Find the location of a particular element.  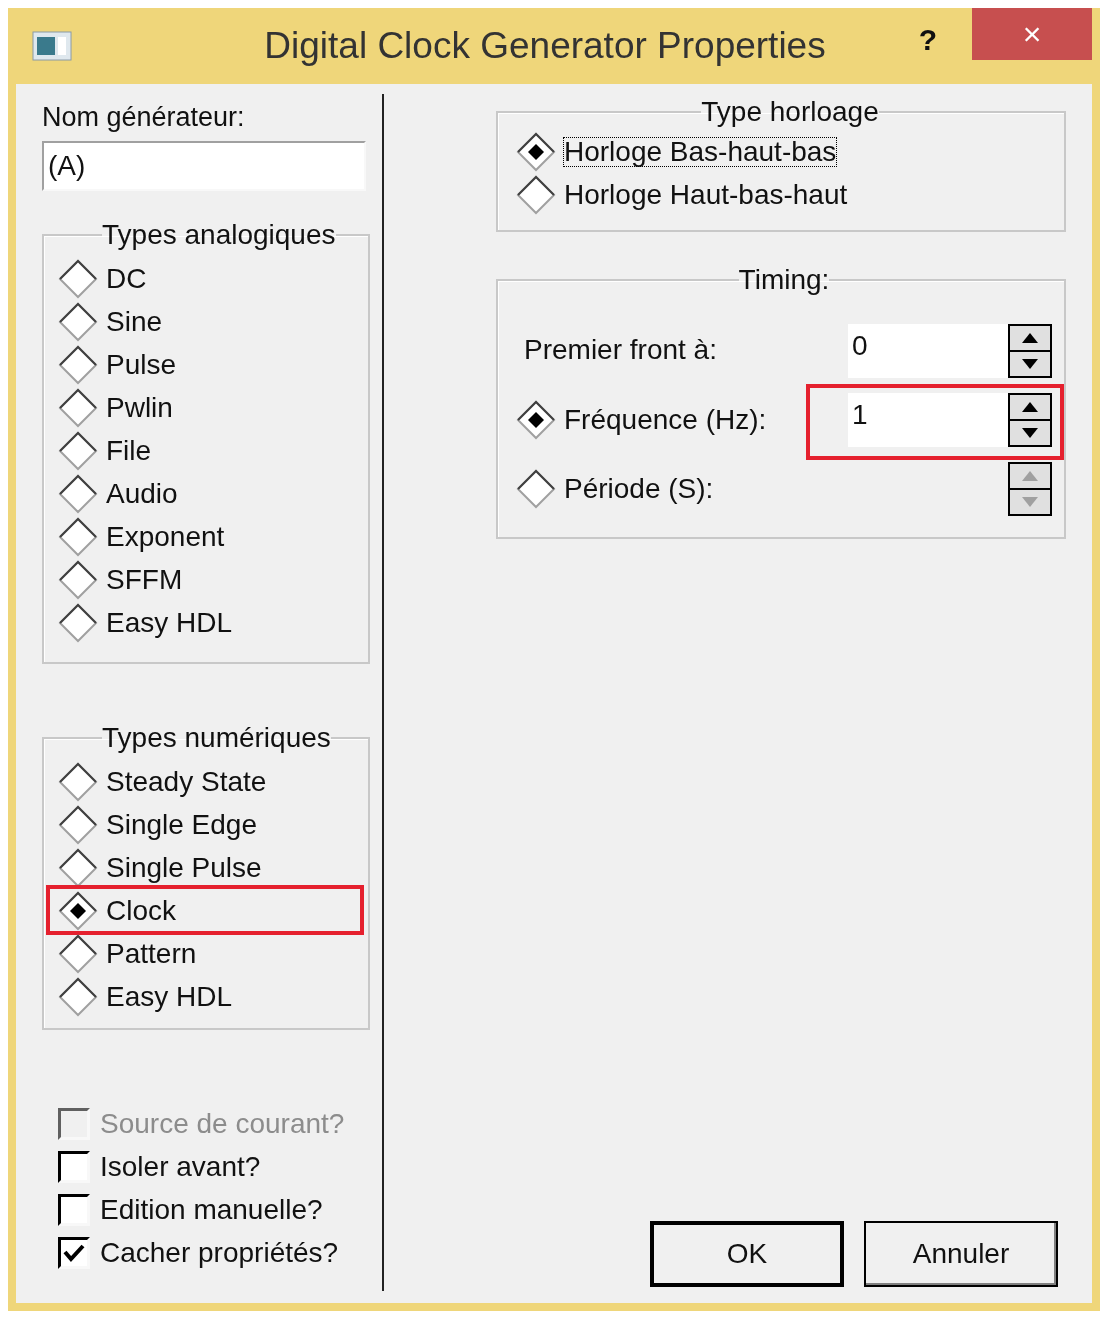

window-title: Digital Clock Generator Properties is located at coordinates (545, 46).